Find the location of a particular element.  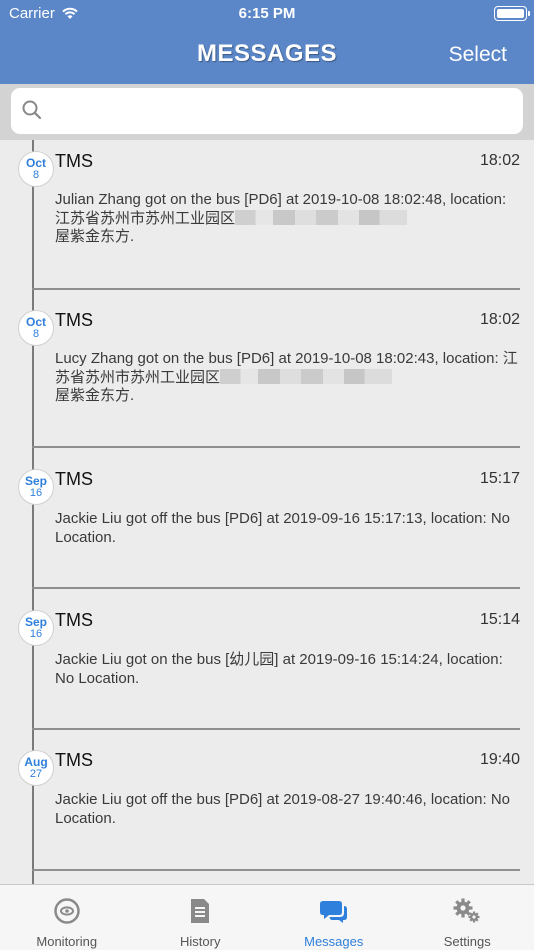

monitoring-icon is located at coordinates (67, 911).